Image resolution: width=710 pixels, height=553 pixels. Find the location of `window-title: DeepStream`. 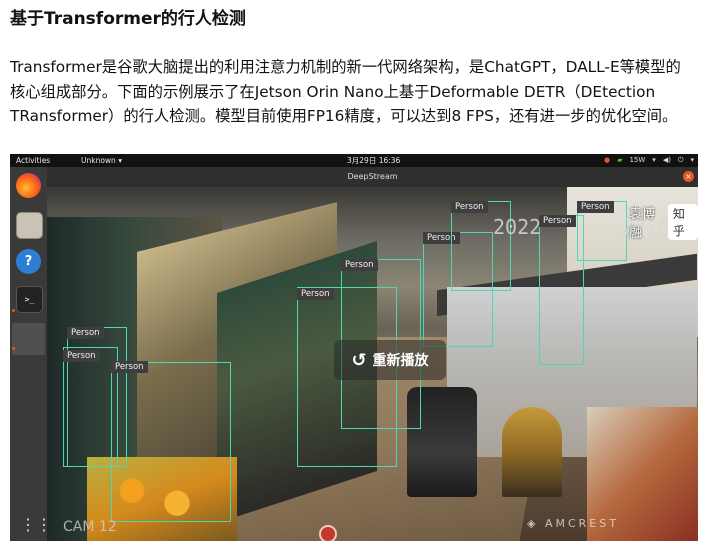

window-title: DeepStream is located at coordinates (372, 177).